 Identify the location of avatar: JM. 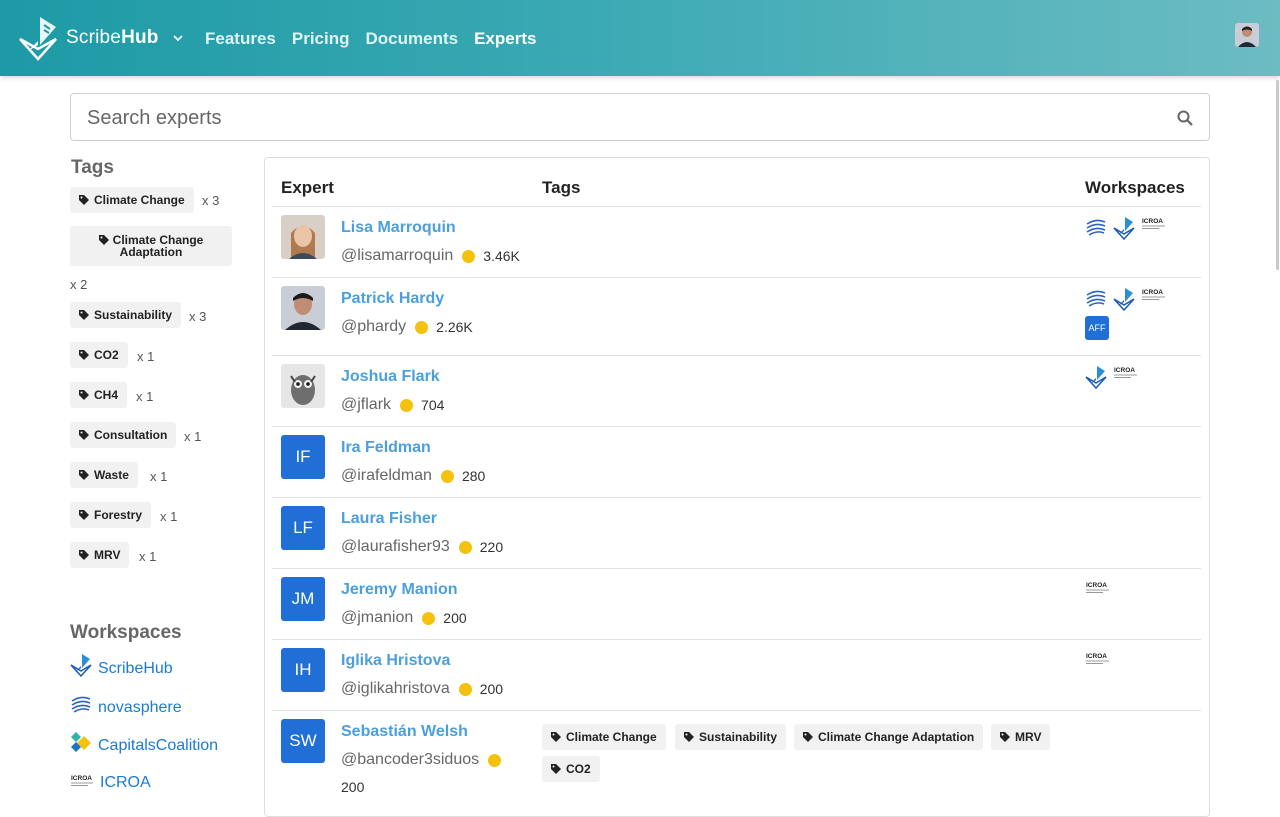
(303, 599).